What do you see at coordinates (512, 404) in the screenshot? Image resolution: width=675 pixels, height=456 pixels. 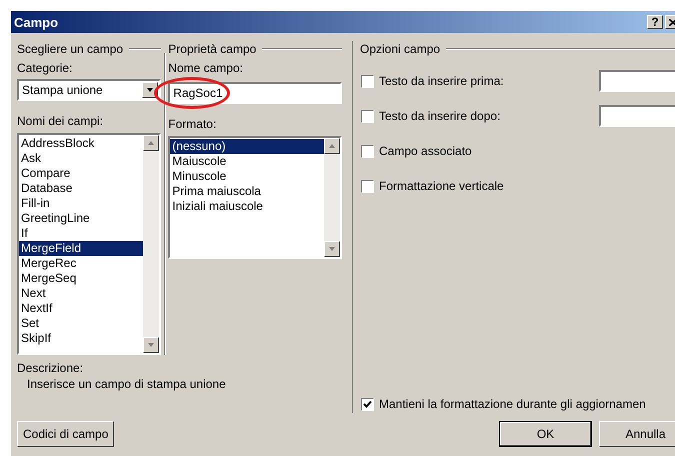 I see `option-label: Mantieni la formattazione durante gli aggiornamen` at bounding box center [512, 404].